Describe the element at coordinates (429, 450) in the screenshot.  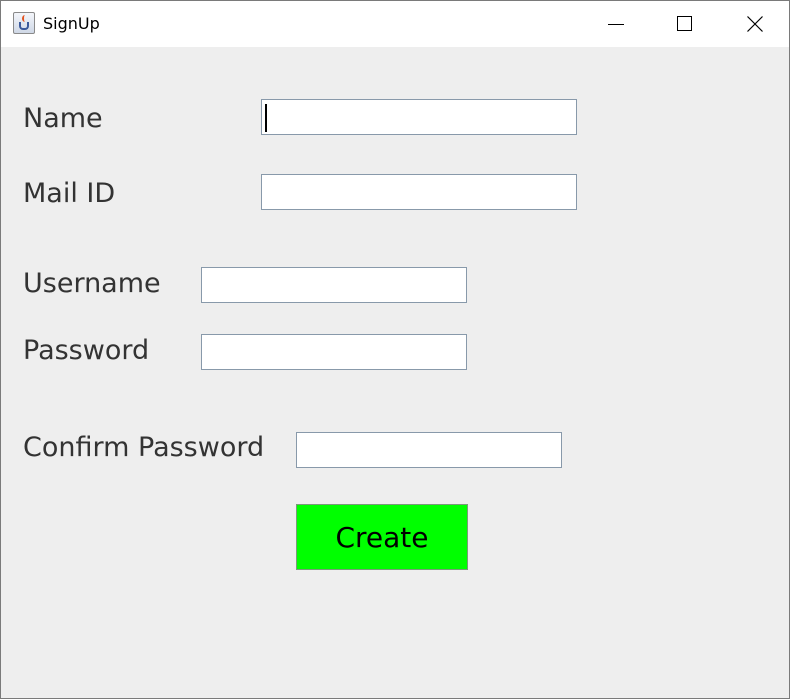
I see `confirm-password-field` at that location.